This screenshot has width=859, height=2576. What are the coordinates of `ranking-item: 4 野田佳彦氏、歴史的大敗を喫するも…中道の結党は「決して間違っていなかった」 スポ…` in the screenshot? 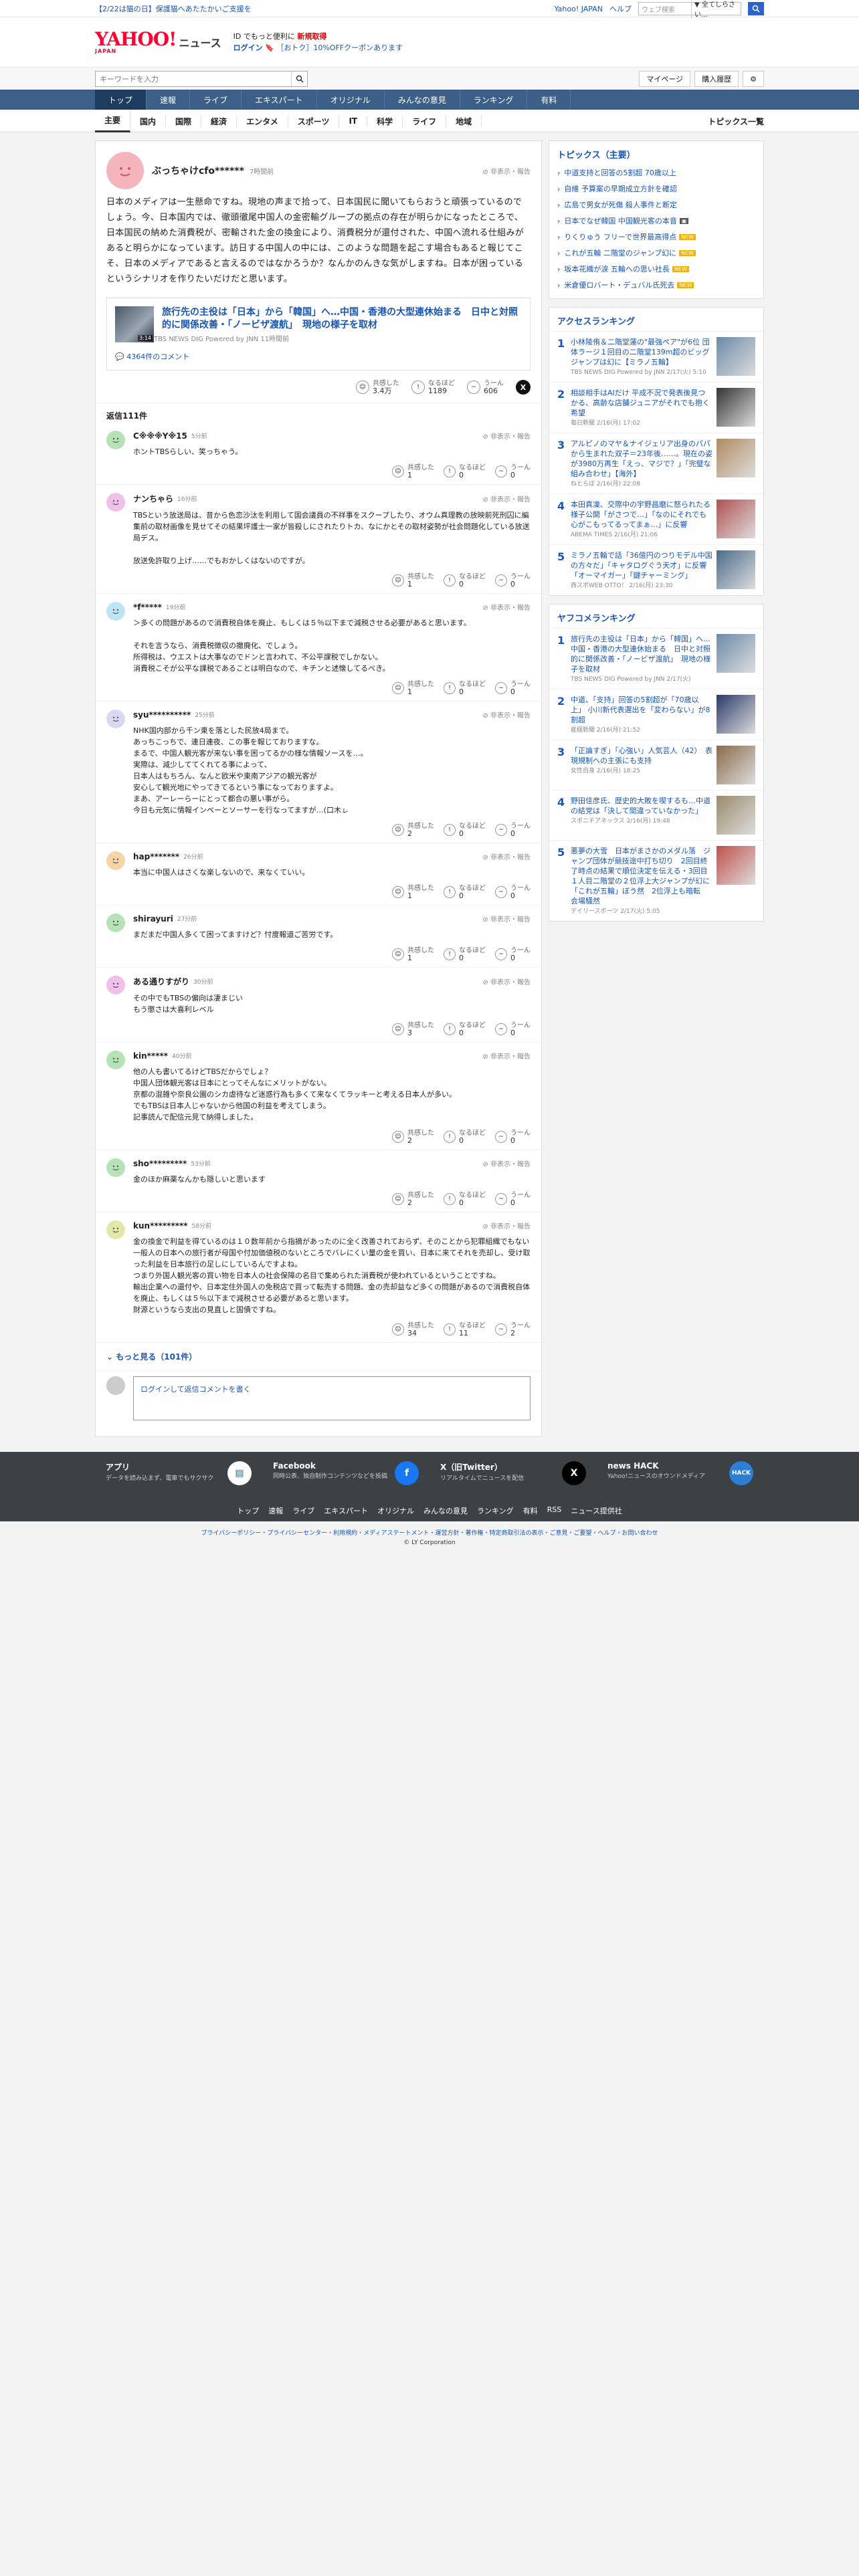 It's located at (656, 815).